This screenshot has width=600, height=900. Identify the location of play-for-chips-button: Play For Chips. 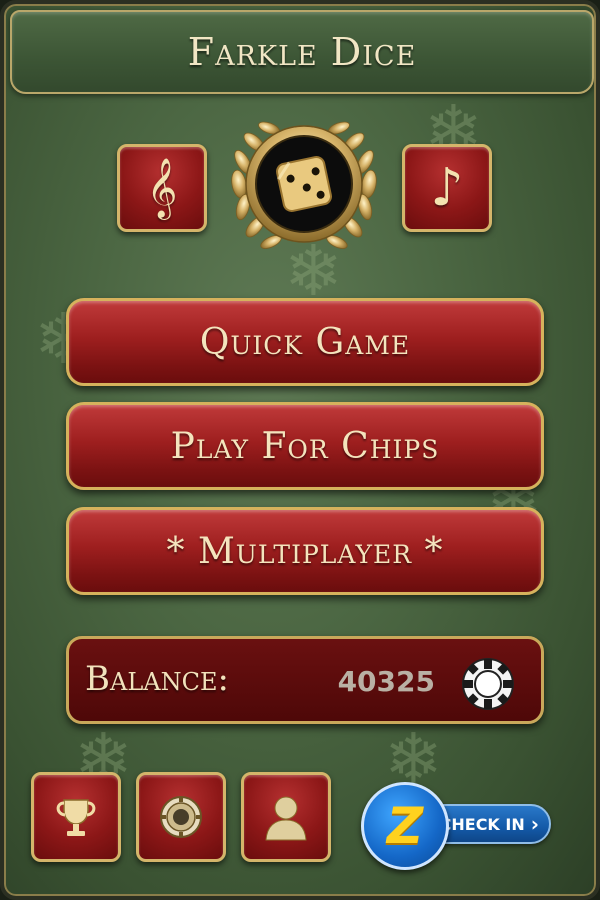
(305, 446).